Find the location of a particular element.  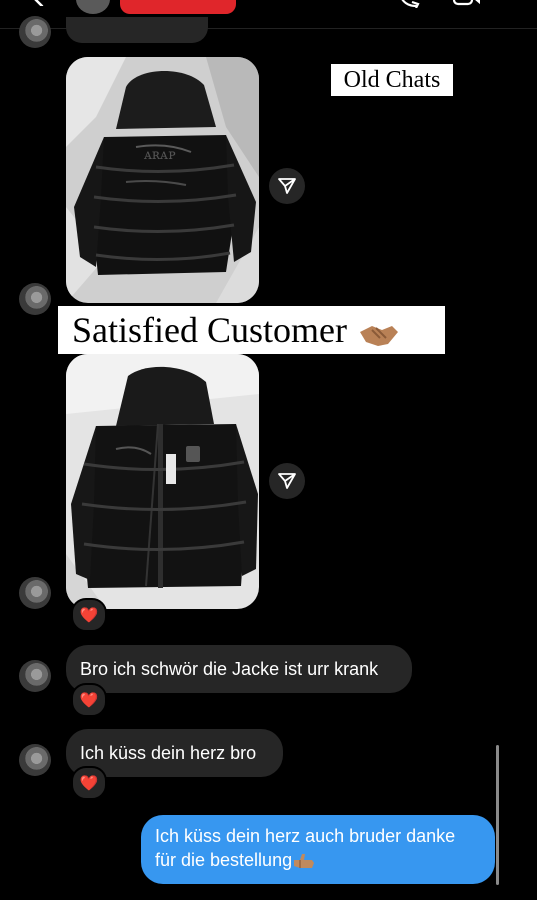

video-camera-icon is located at coordinates (466, 4).